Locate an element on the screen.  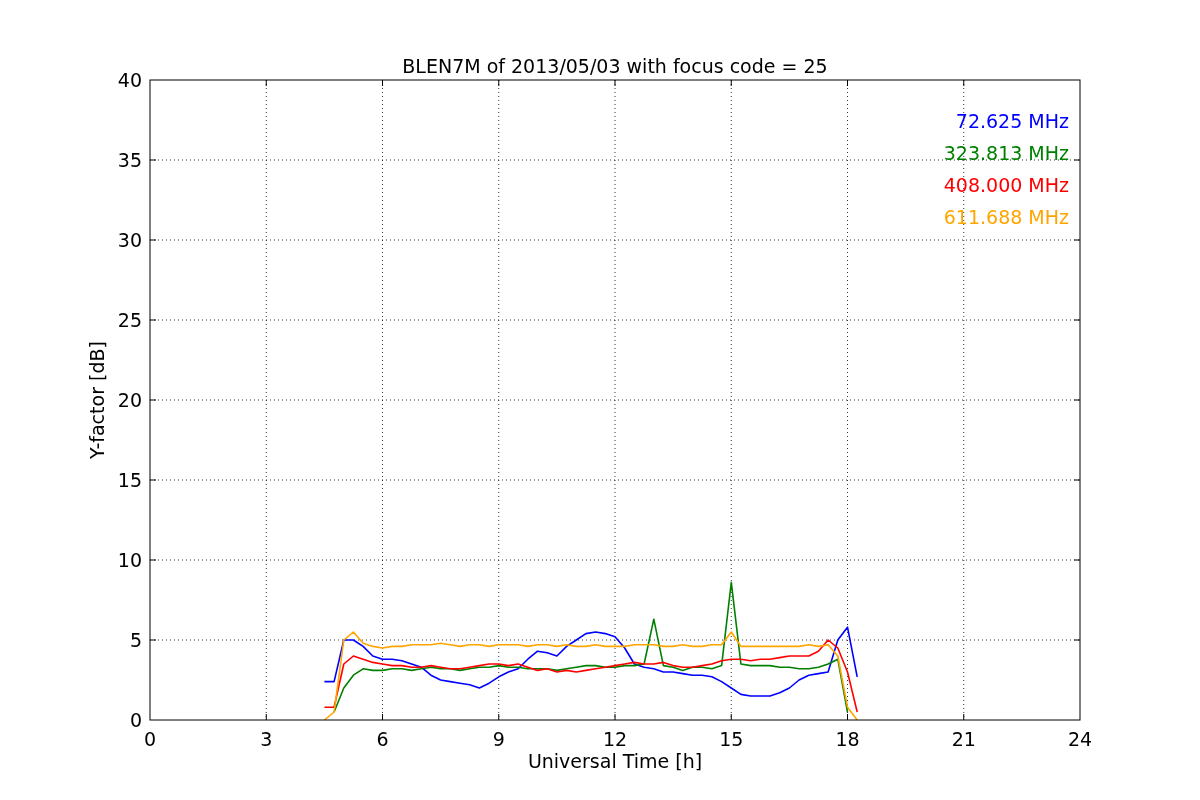
tick-label: 20 is located at coordinates (129, 400).